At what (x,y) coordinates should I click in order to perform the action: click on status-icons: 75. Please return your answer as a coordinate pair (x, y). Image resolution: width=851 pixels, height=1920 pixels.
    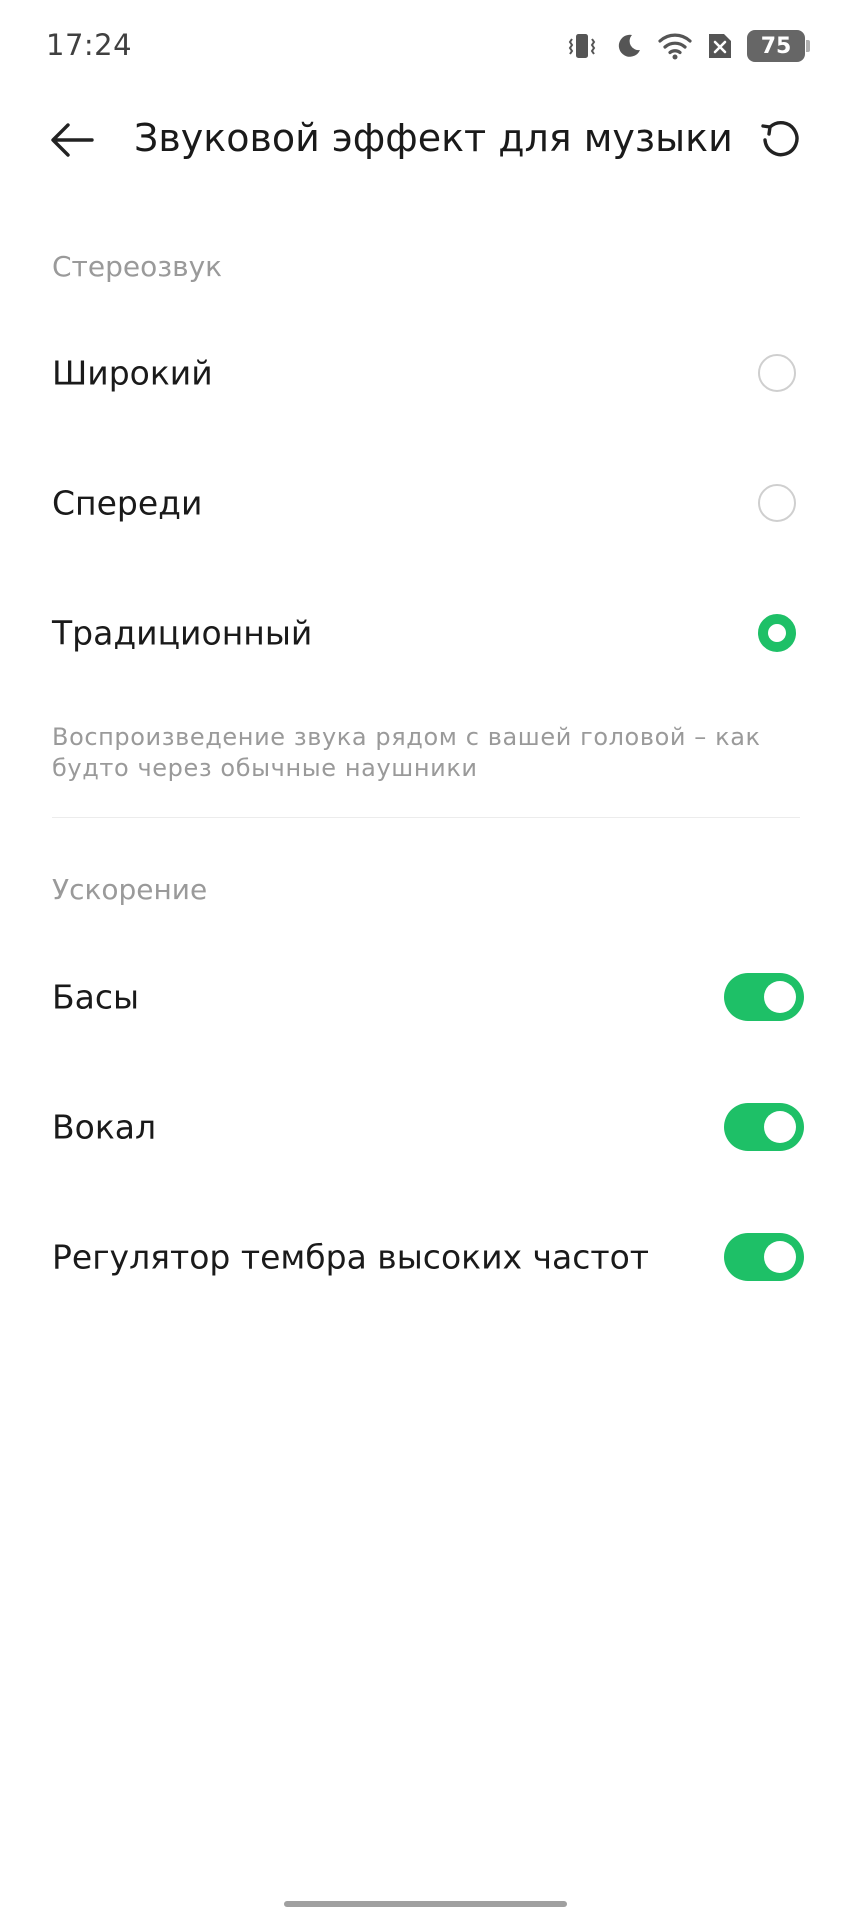
    Looking at the image, I should click on (687, 46).